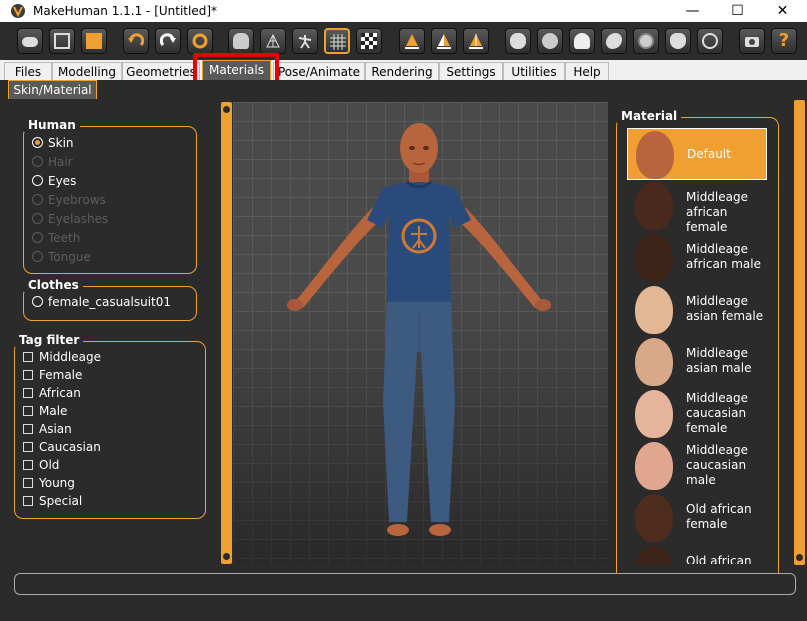 The height and width of the screenshot is (621, 807). I want to click on human-group-title: Human, so click(52, 125).